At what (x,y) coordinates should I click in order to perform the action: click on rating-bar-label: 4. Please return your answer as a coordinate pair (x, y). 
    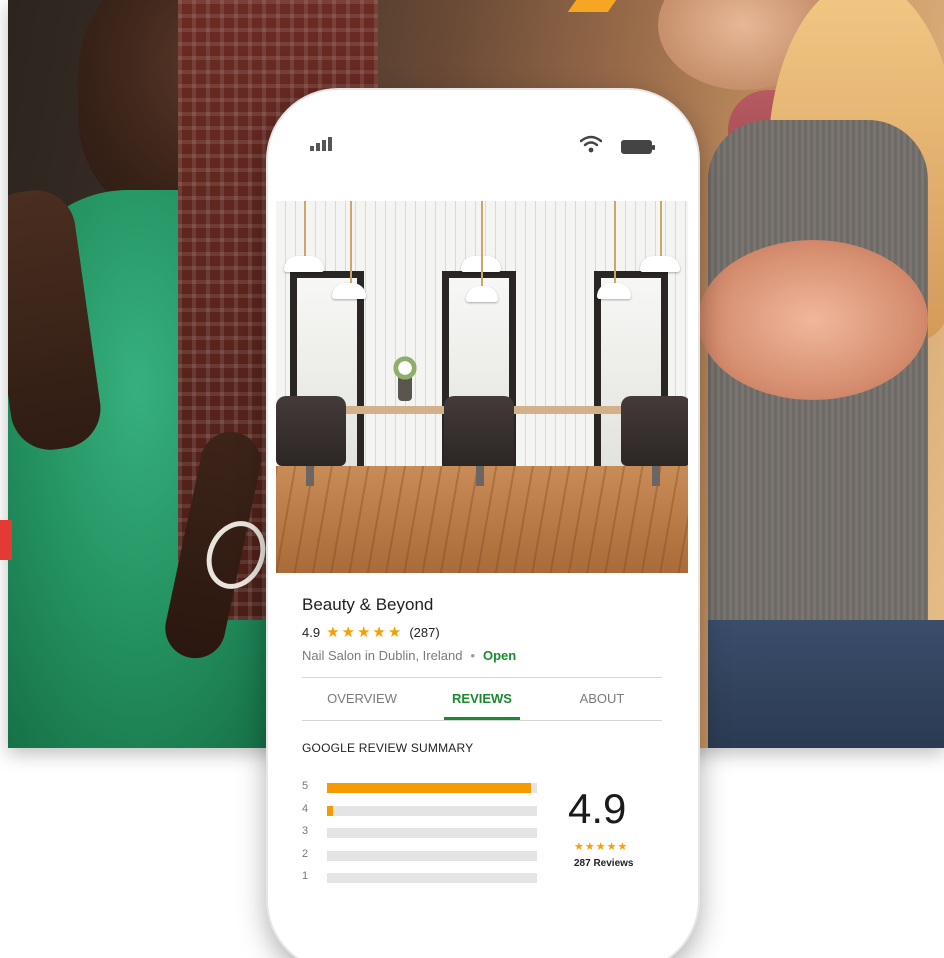
    Looking at the image, I should click on (305, 808).